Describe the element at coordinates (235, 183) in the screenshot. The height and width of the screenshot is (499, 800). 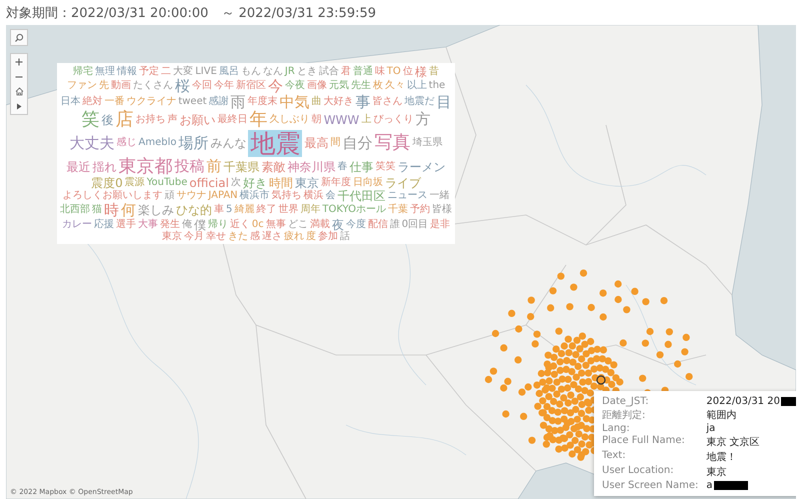
I see `cloud-word: 次` at that location.